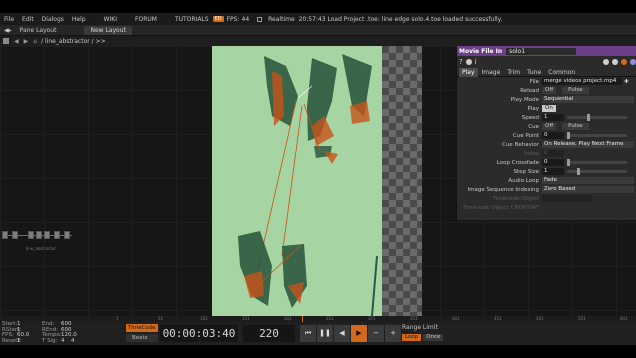 This screenshot has height=358, width=636. I want to click on tab-common: Common, so click(561, 72).